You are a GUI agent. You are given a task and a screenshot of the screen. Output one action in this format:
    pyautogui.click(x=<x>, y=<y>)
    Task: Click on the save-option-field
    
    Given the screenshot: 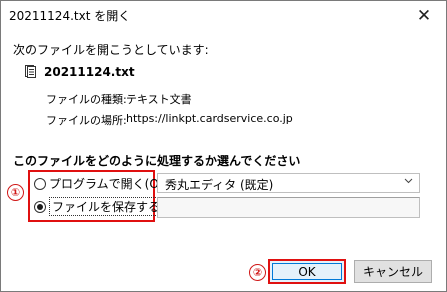 What is the action you would take?
    pyautogui.click(x=288, y=207)
    